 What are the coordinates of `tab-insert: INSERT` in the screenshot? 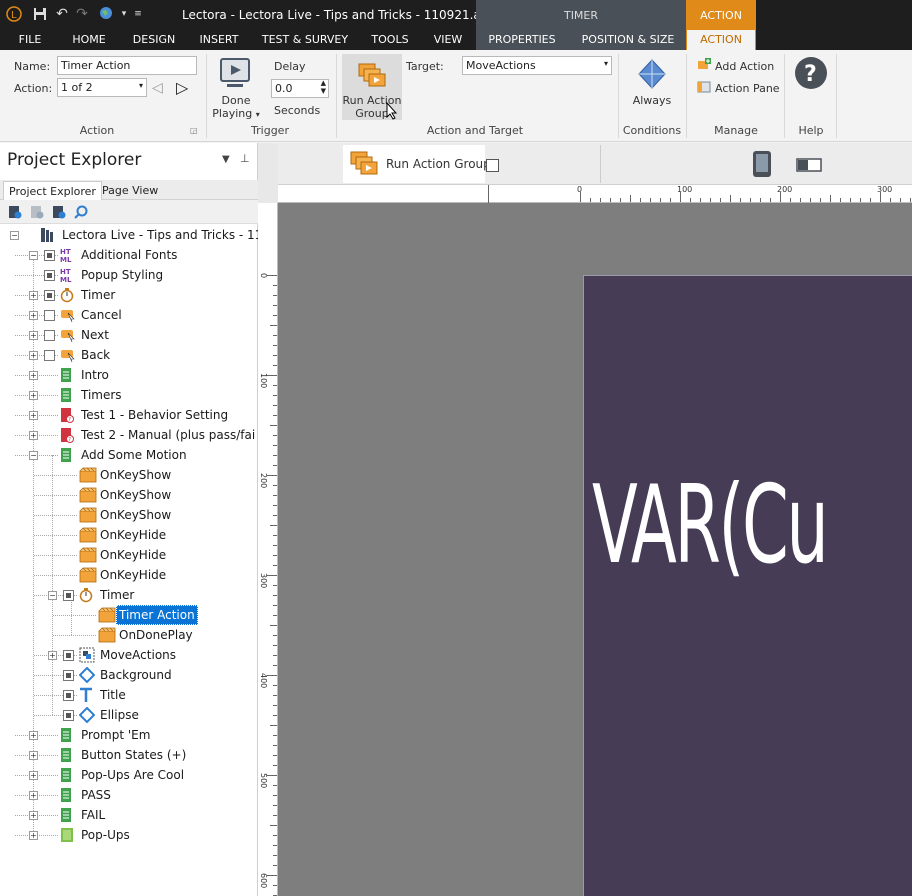 It's located at (219, 40).